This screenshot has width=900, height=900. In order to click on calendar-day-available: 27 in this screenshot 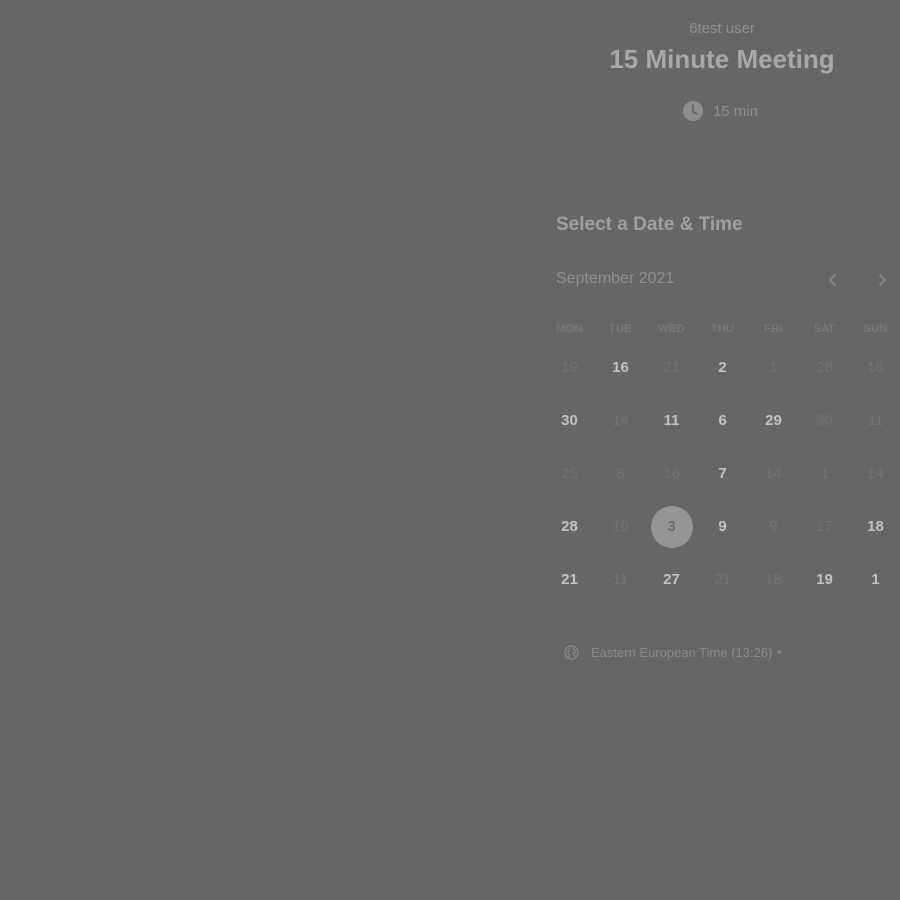, I will do `click(672, 580)`.